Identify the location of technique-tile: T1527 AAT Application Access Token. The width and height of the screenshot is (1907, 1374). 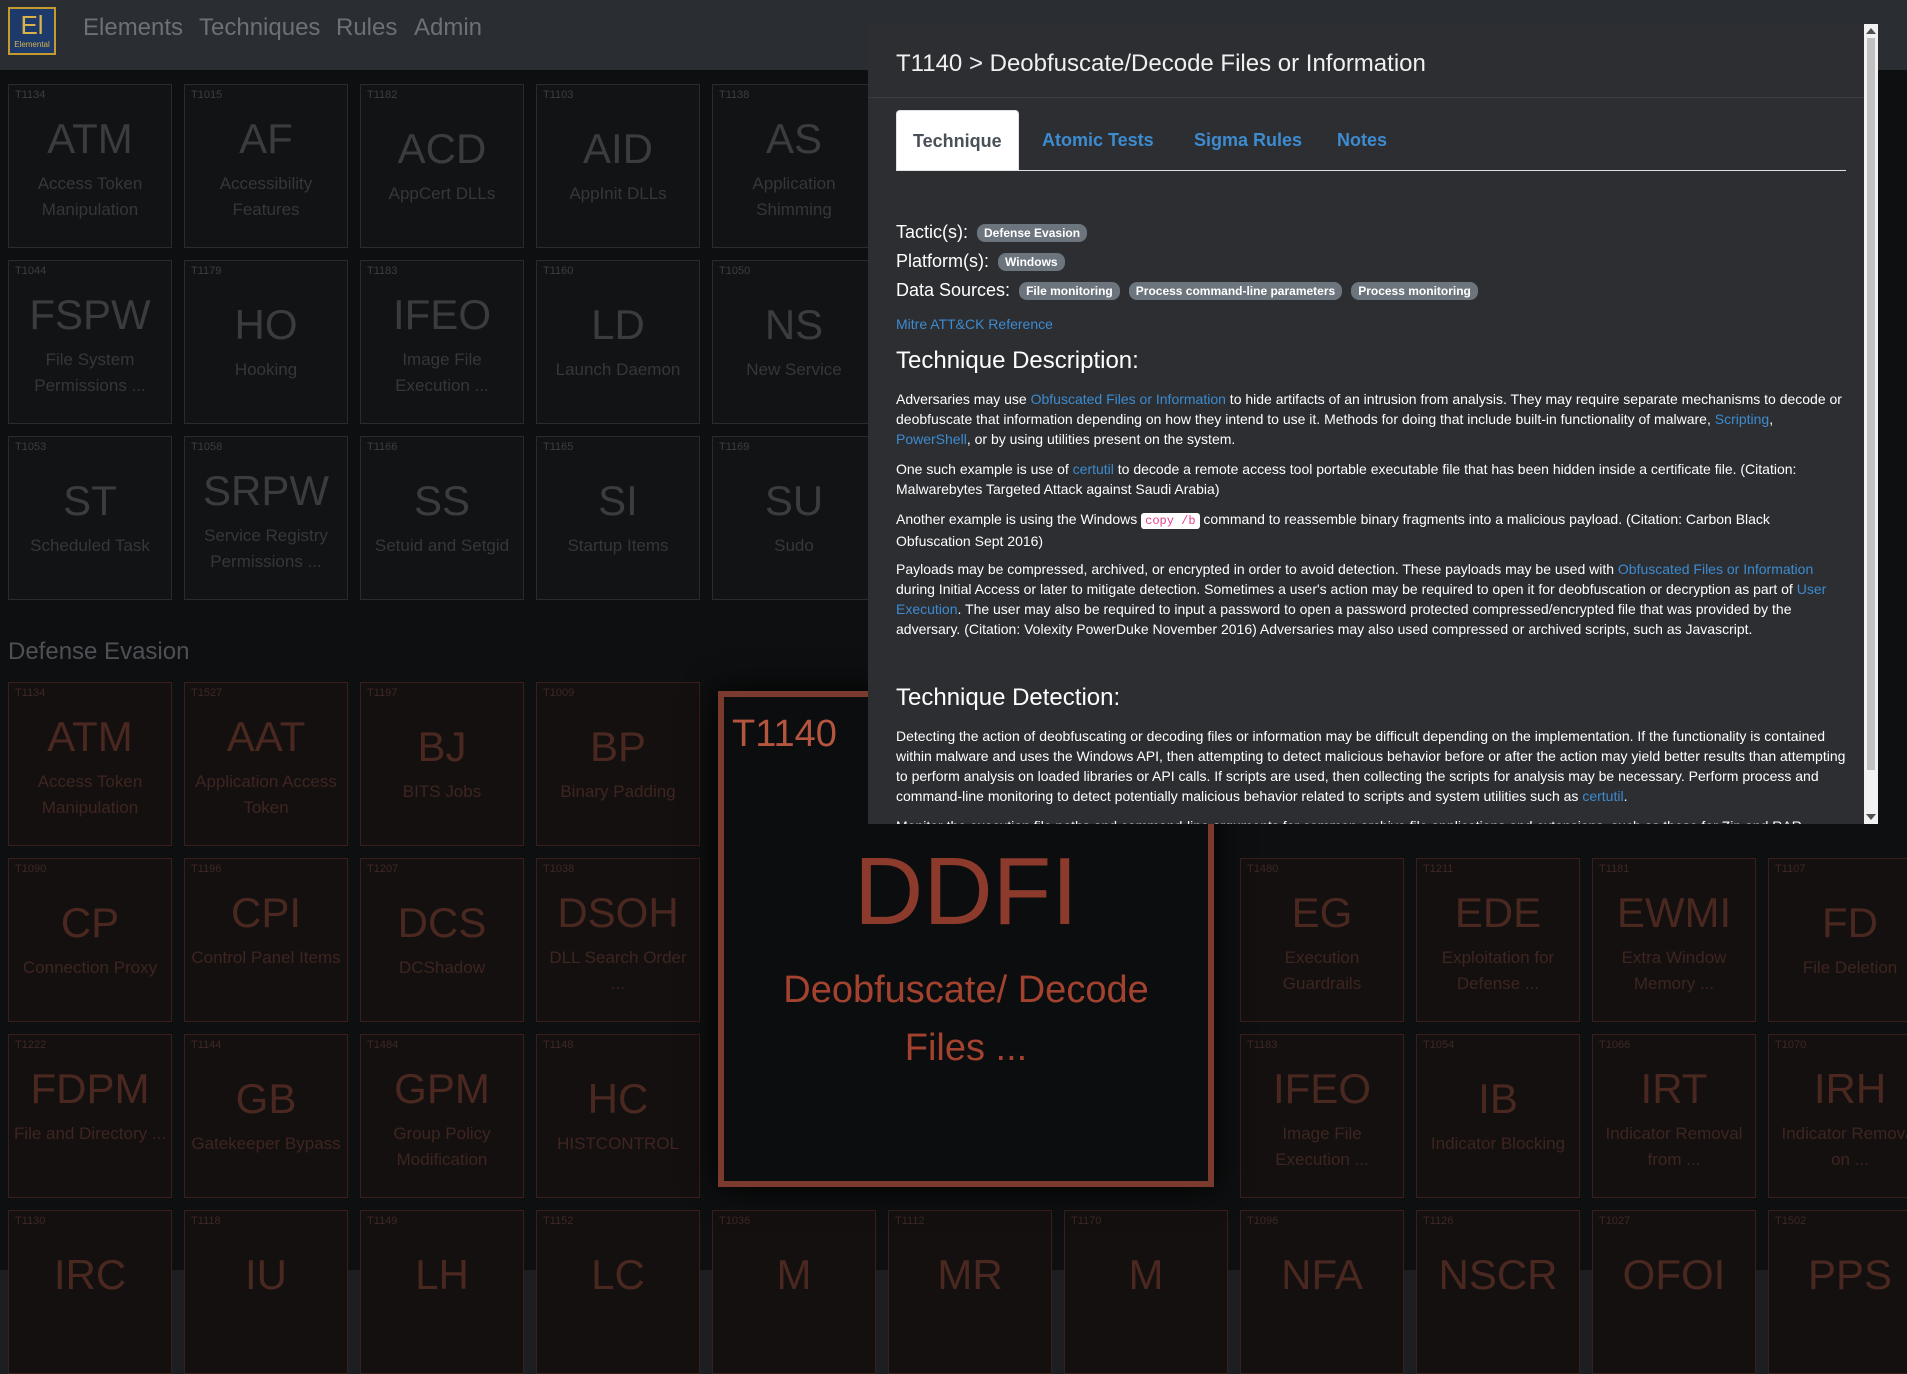
(266, 764).